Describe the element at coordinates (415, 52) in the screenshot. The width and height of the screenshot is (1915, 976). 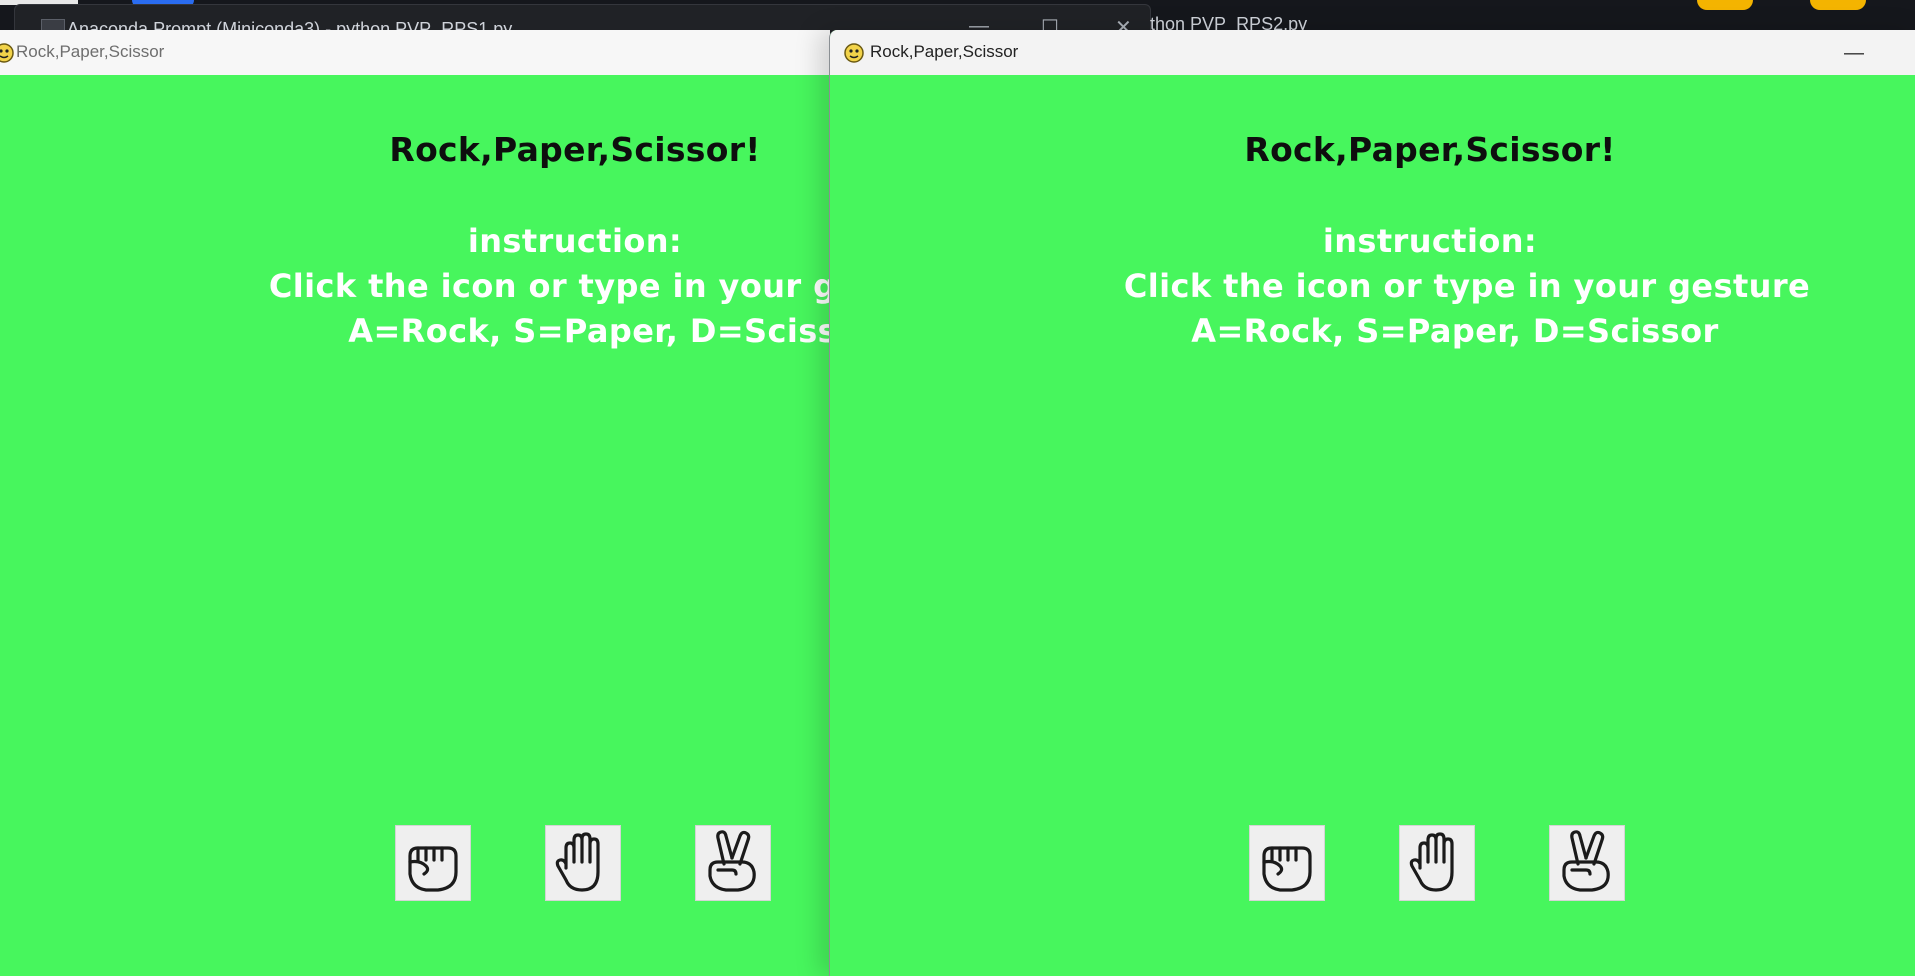
I see `window-titlebar: Rock,Paper,Scissor` at that location.